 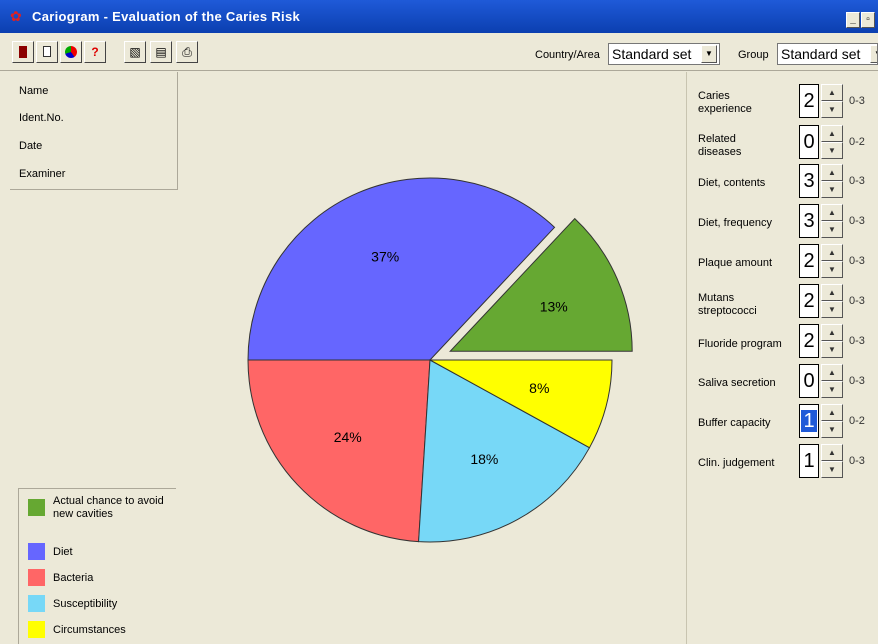 I want to click on param-label: Related diseases, so click(x=720, y=145).